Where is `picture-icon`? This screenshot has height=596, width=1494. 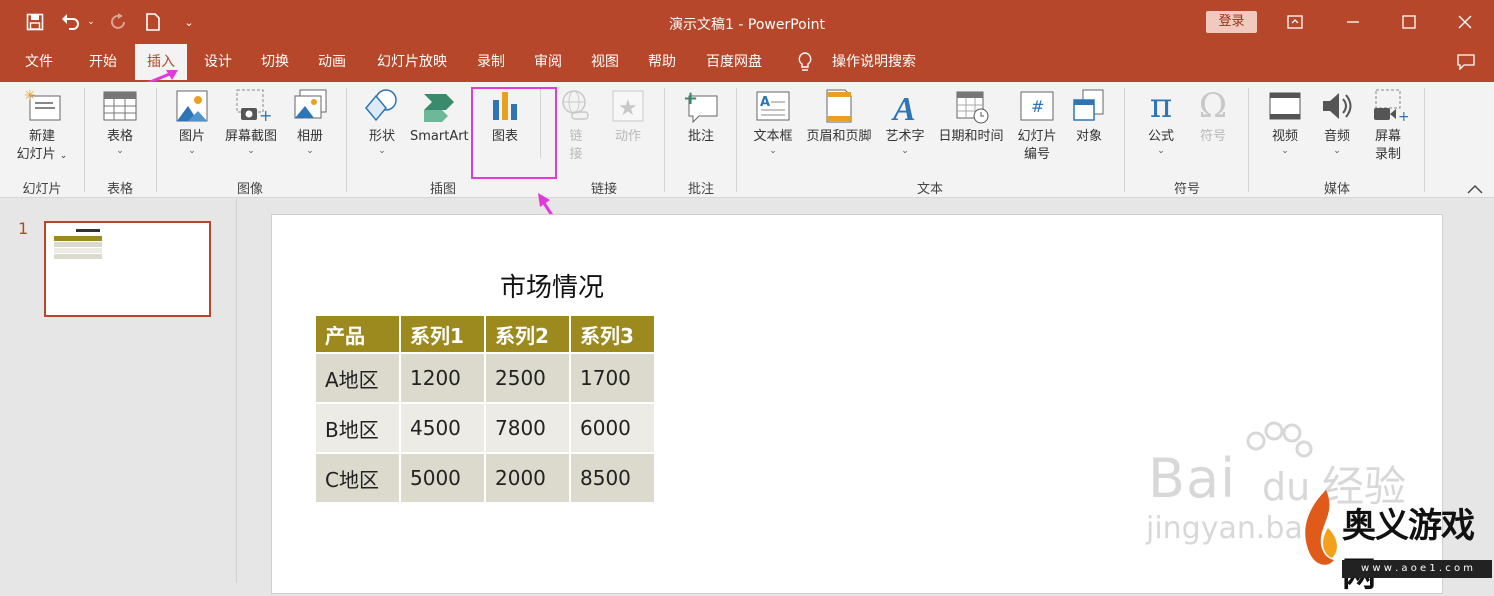
picture-icon is located at coordinates (192, 106).